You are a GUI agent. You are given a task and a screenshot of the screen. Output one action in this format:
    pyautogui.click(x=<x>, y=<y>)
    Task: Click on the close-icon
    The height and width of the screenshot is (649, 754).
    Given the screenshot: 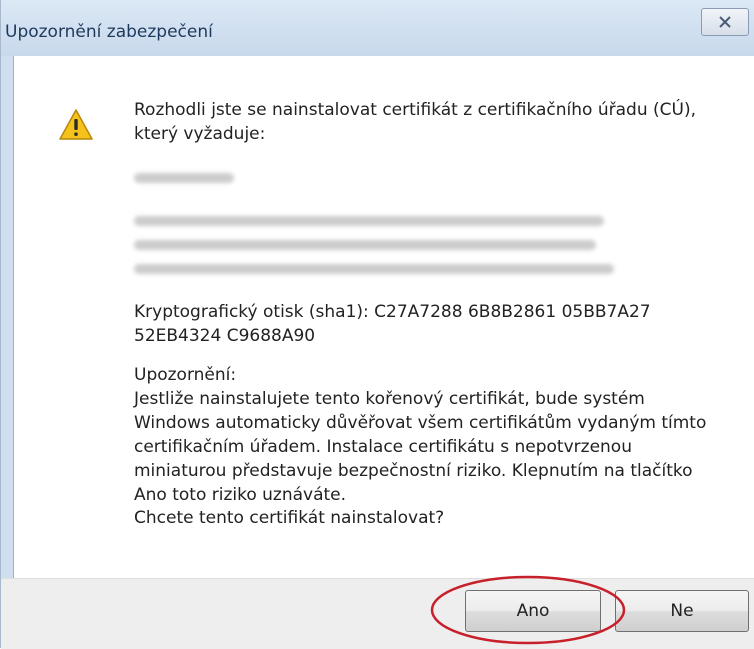 What is the action you would take?
    pyautogui.click(x=725, y=22)
    